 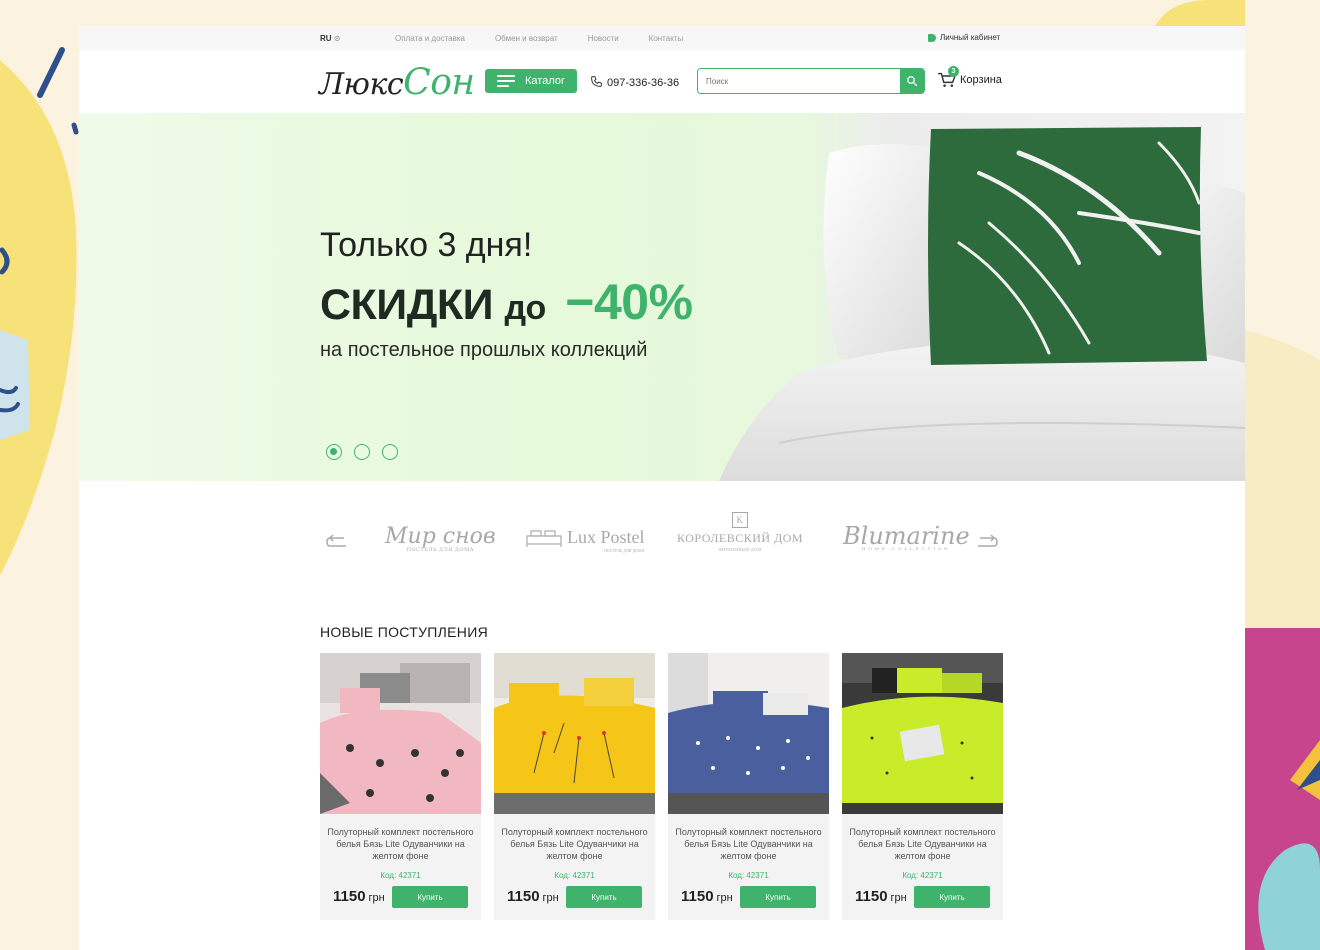 What do you see at coordinates (407, 305) in the screenshot?
I see `hero-discount-word: СКИДКИ` at bounding box center [407, 305].